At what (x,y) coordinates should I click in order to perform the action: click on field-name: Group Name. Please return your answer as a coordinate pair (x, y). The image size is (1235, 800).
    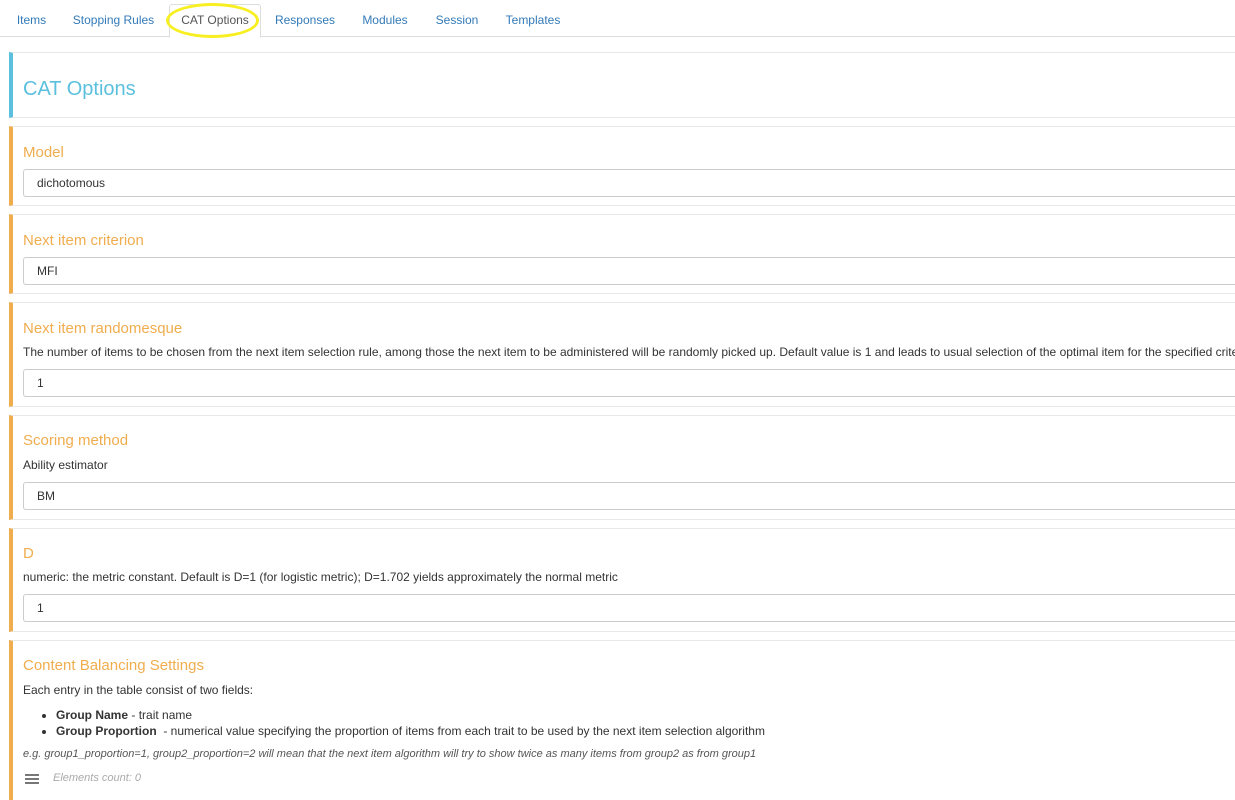
    Looking at the image, I should click on (92, 715).